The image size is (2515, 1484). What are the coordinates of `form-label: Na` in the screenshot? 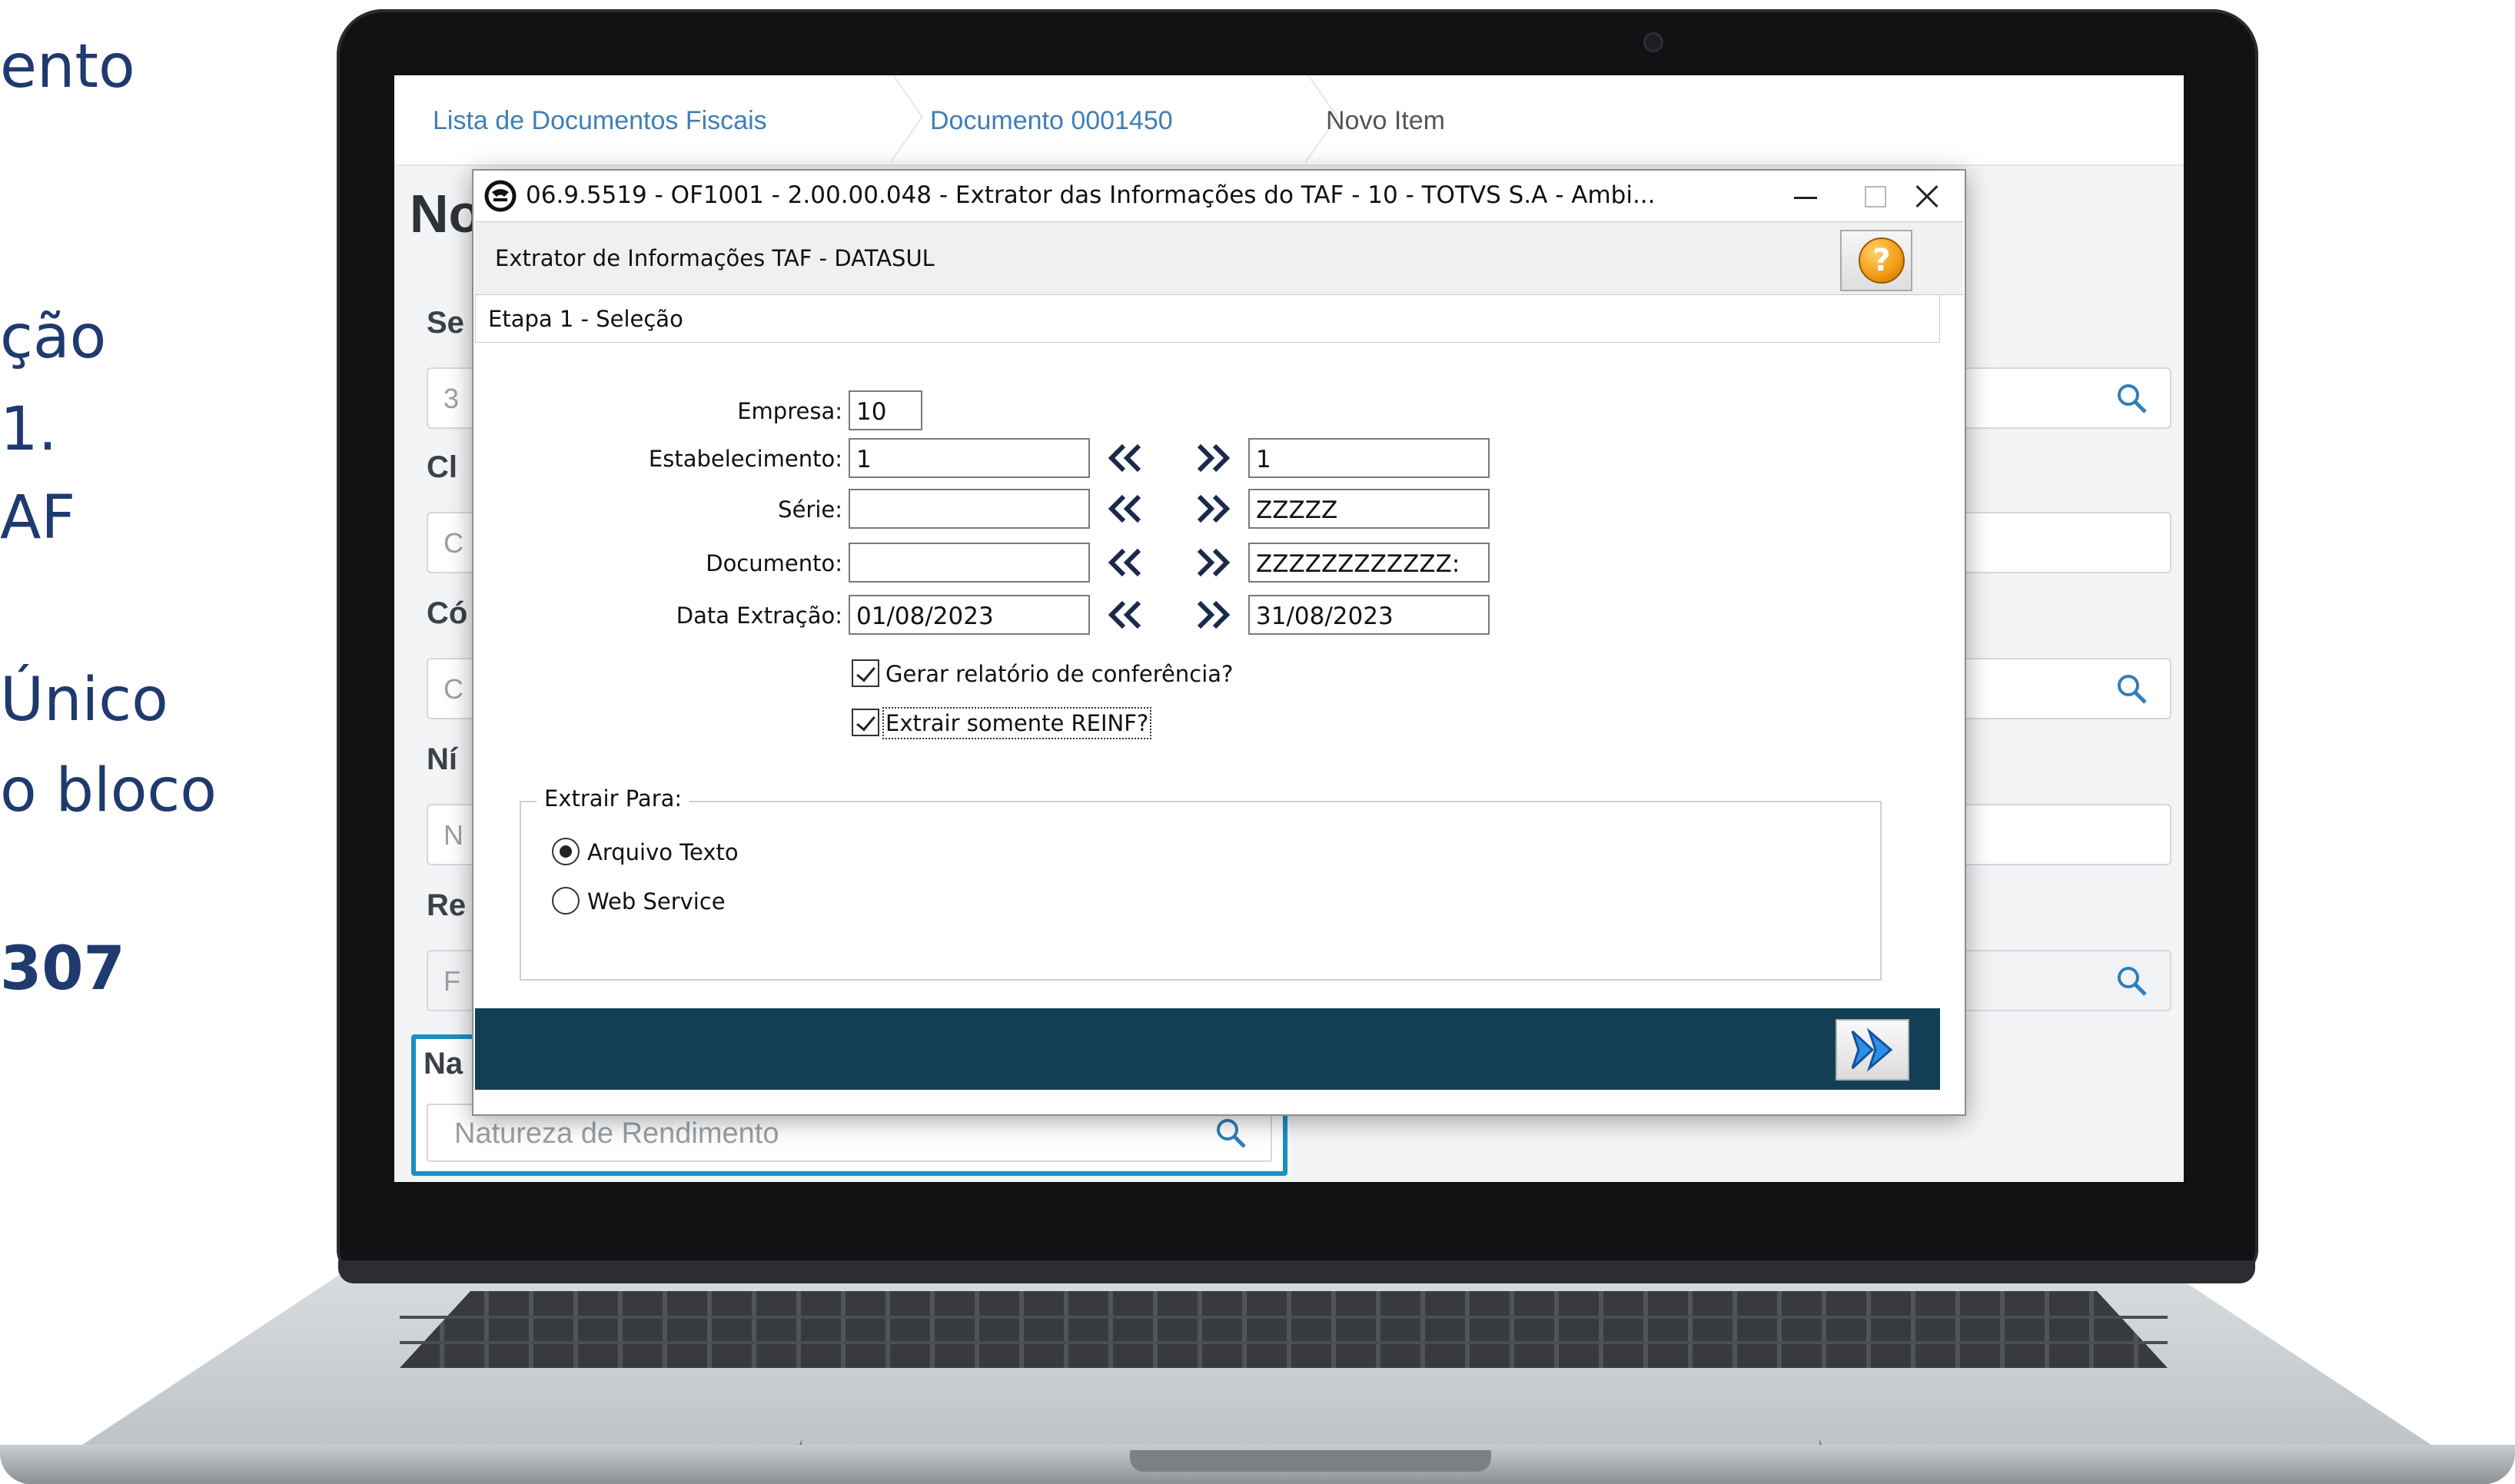 It's located at (443, 1064).